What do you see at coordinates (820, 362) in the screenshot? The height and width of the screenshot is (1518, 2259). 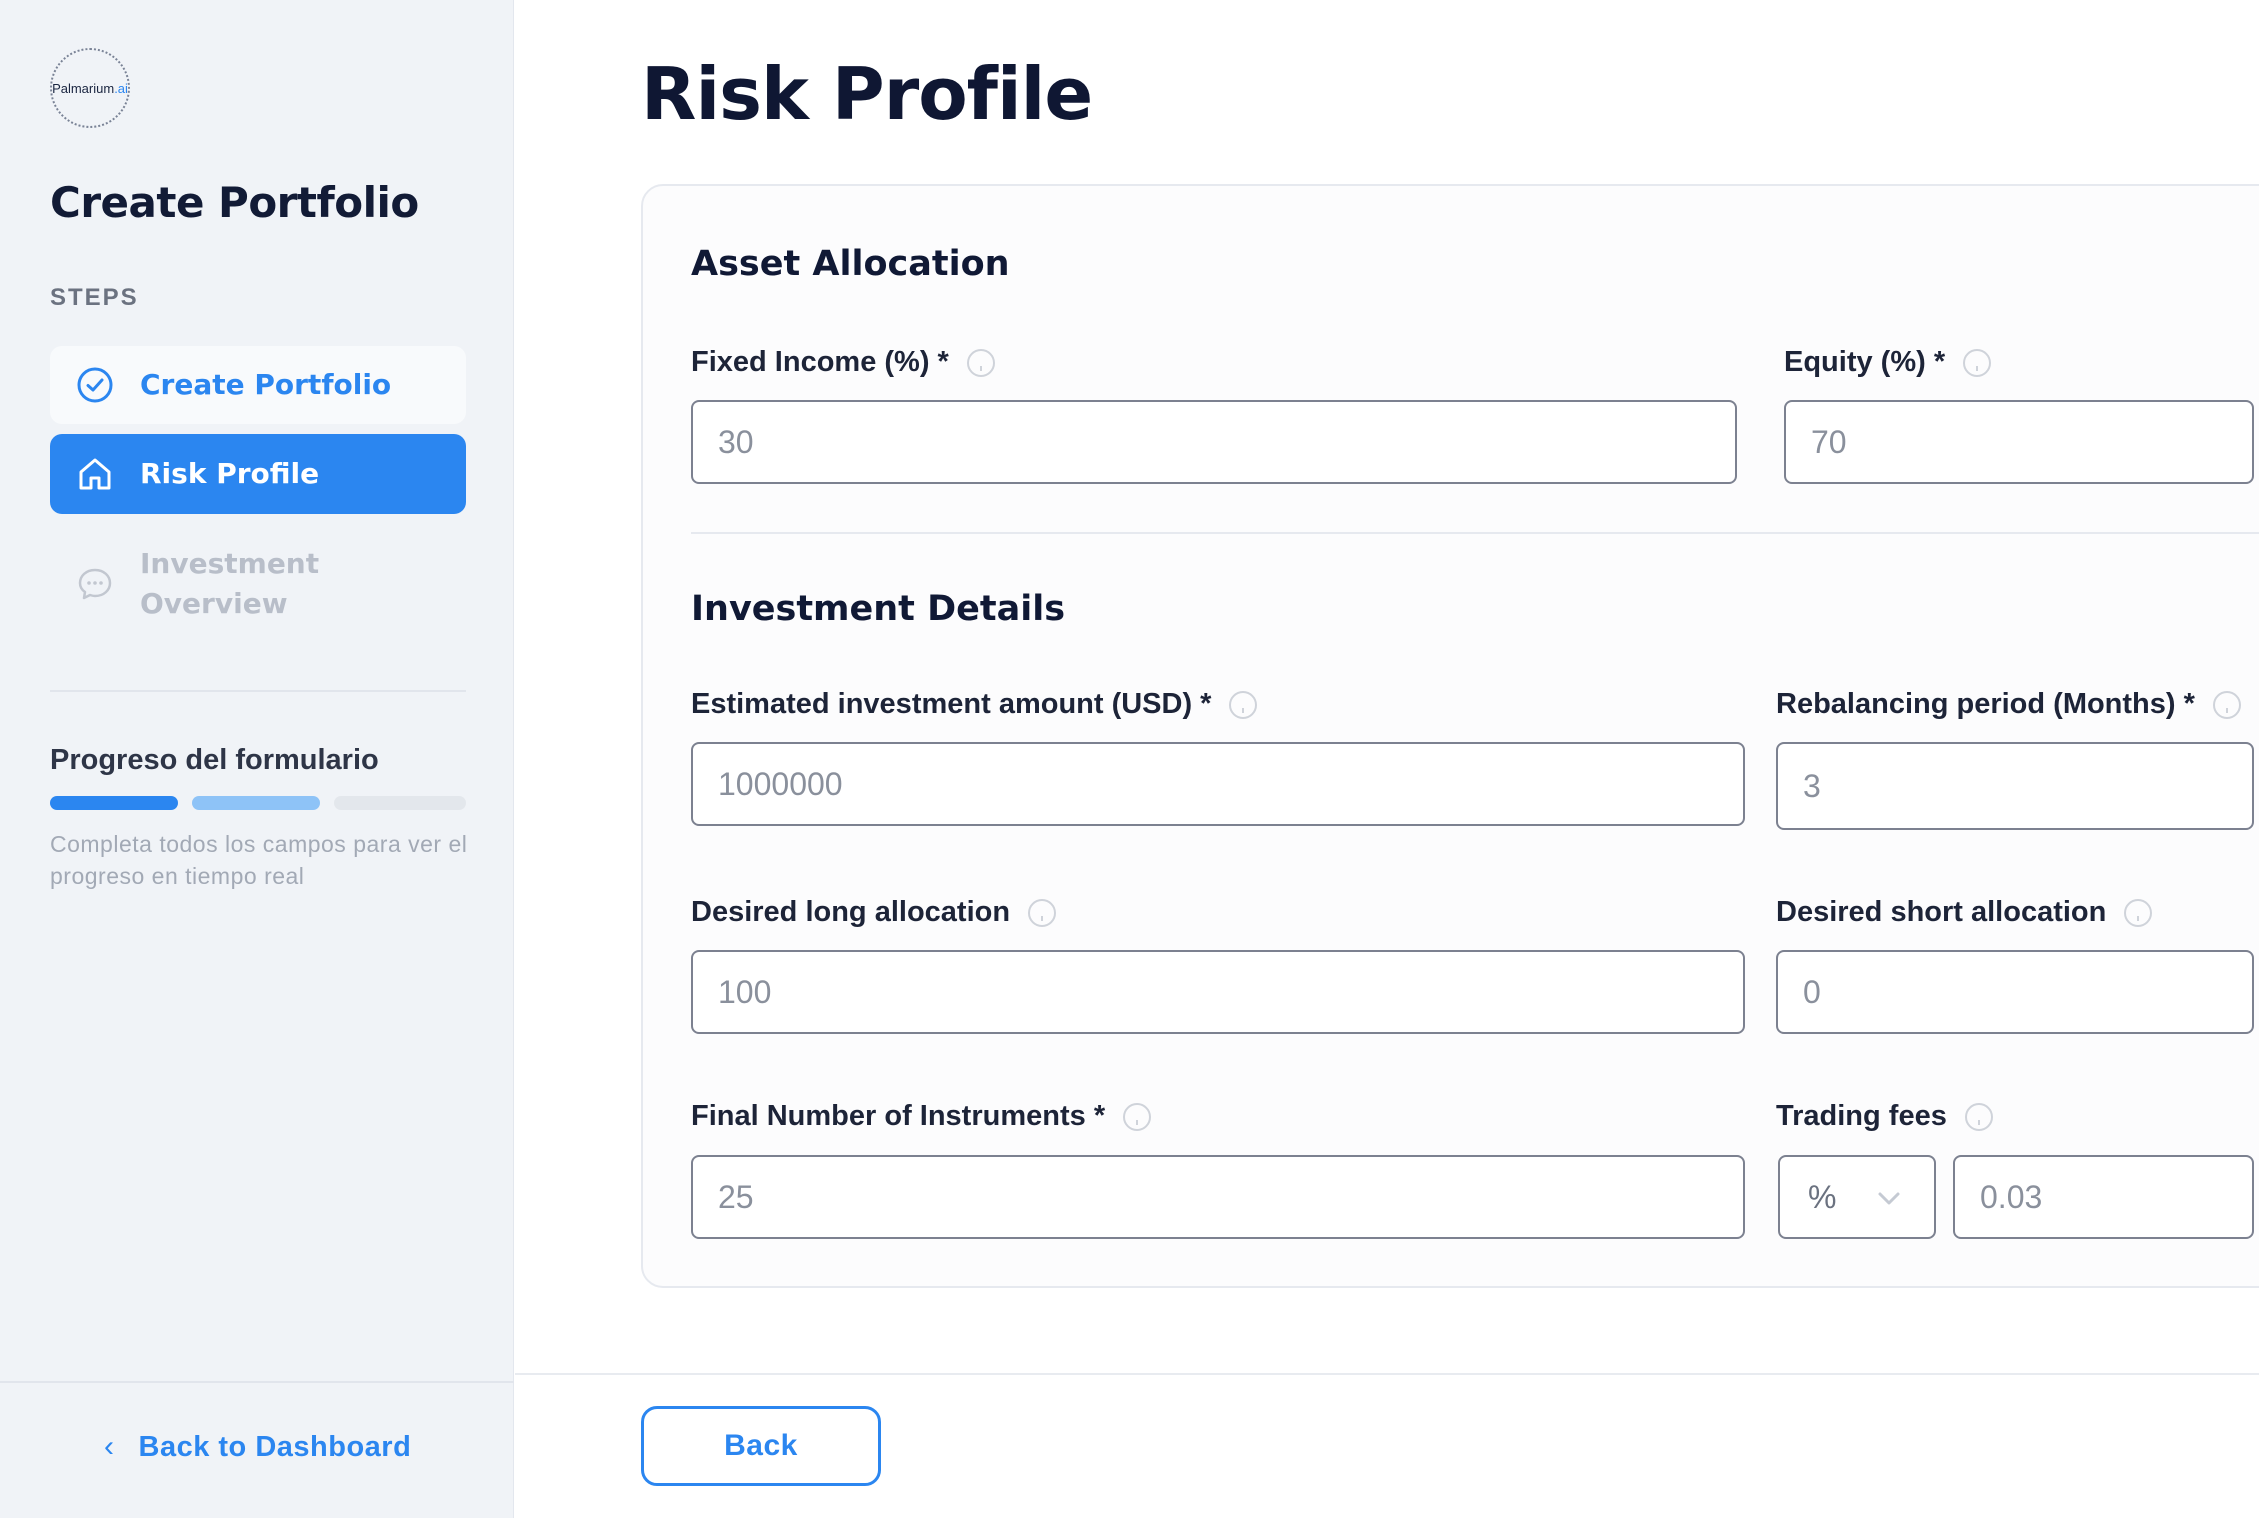 I see `fixed-income-label-text: Fixed Income (%) *` at bounding box center [820, 362].